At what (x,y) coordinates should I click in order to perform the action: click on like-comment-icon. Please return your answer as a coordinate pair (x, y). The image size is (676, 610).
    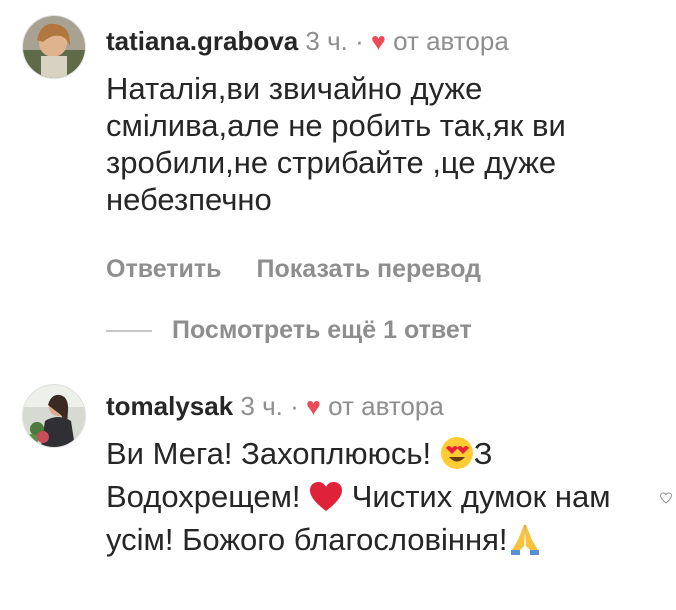
    Looking at the image, I should click on (666, 498).